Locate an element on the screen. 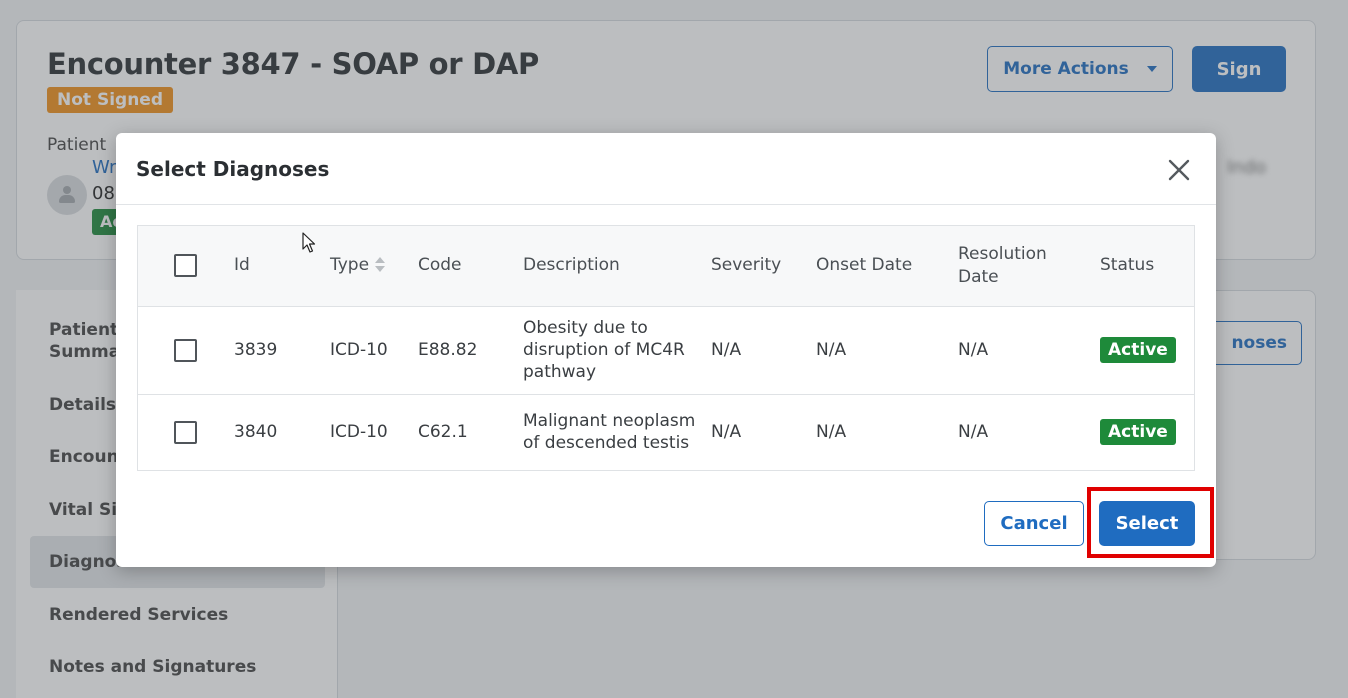  close-icon is located at coordinates (1179, 170).